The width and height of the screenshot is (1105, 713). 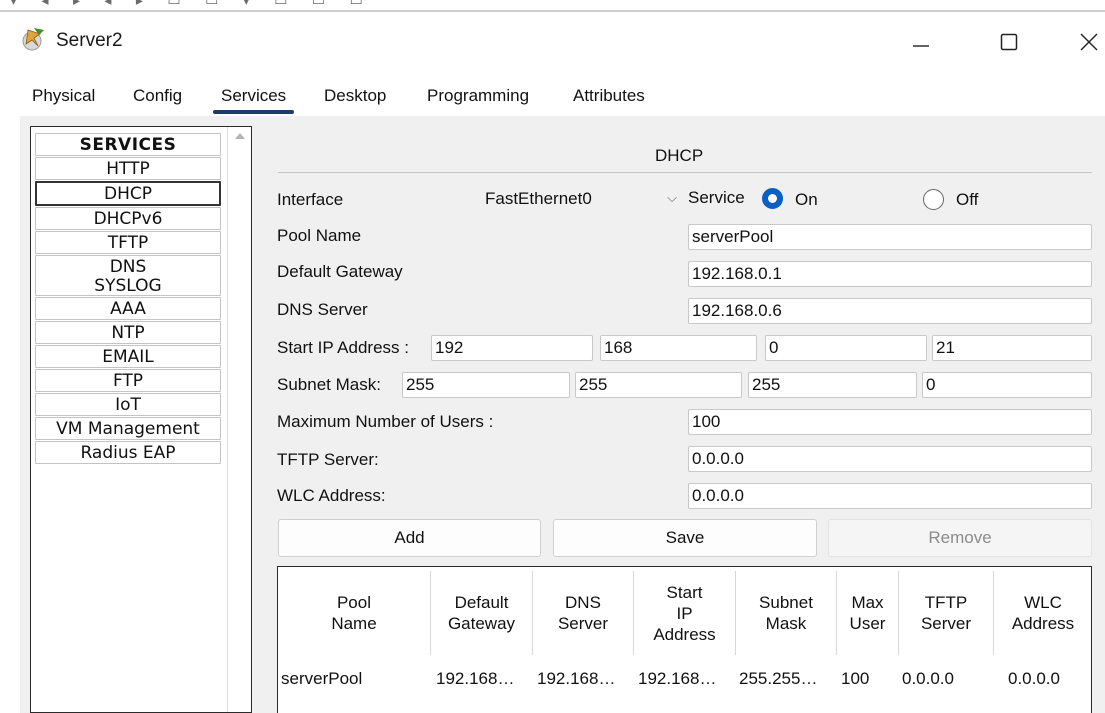 I want to click on cell-wlc-address: 0.0.0.0, so click(x=1034, y=678).